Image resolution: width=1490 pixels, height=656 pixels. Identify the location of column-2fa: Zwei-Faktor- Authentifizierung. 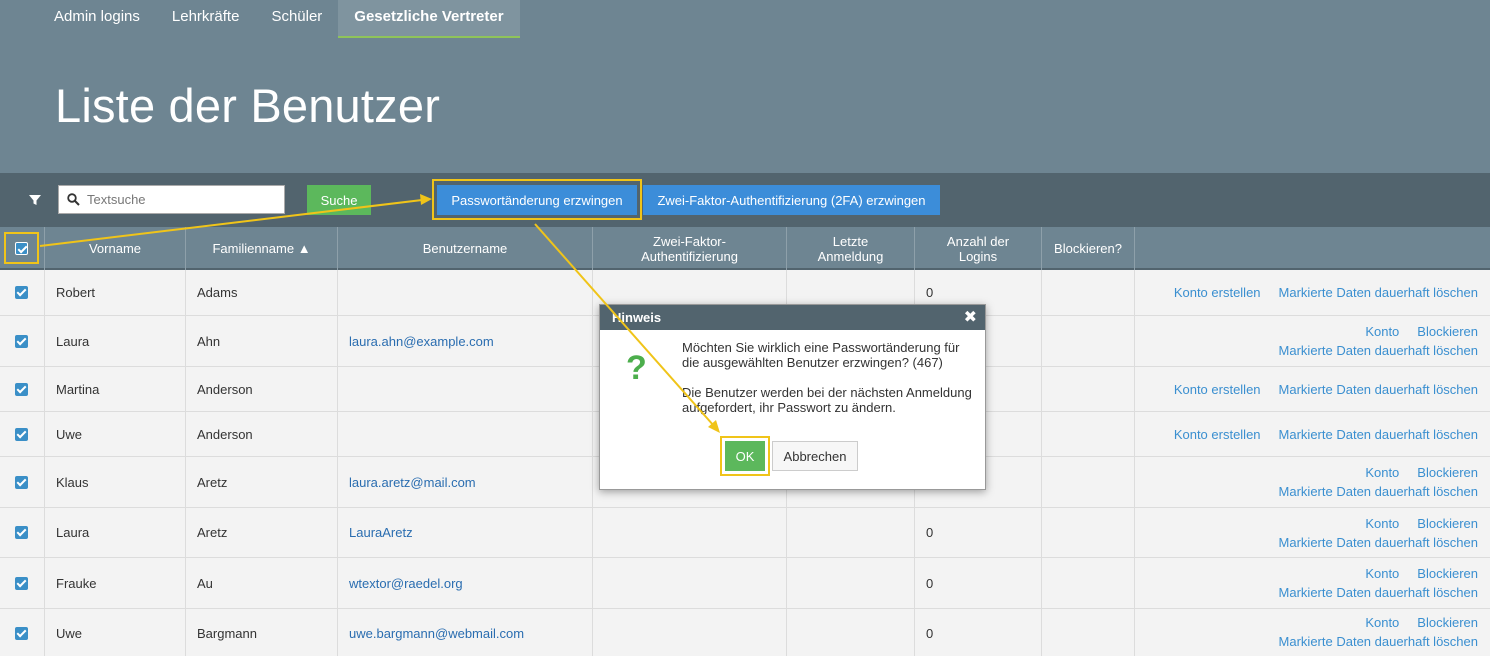
(690, 248).